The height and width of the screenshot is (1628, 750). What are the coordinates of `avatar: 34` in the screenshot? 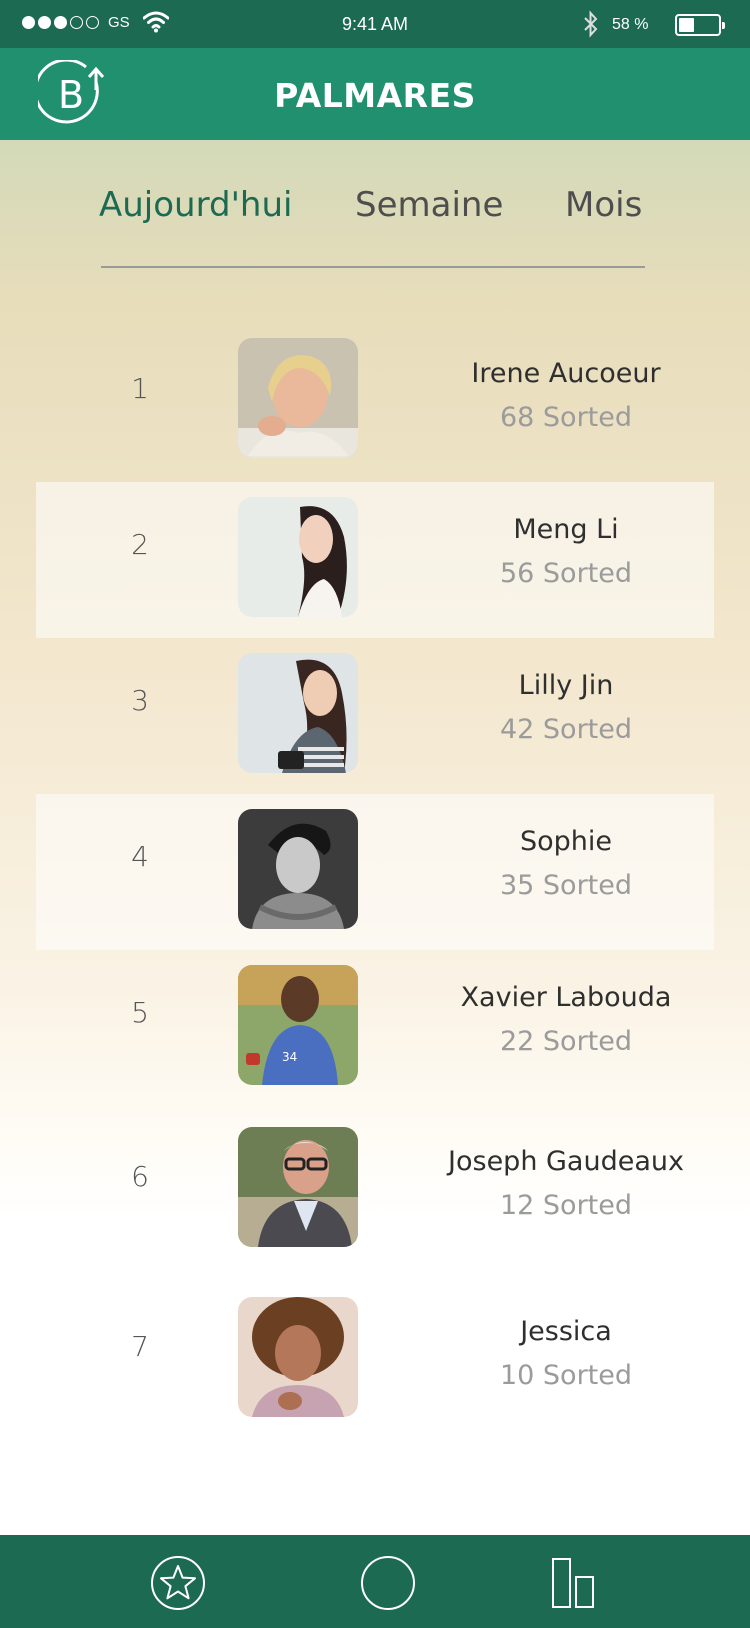 It's located at (298, 1025).